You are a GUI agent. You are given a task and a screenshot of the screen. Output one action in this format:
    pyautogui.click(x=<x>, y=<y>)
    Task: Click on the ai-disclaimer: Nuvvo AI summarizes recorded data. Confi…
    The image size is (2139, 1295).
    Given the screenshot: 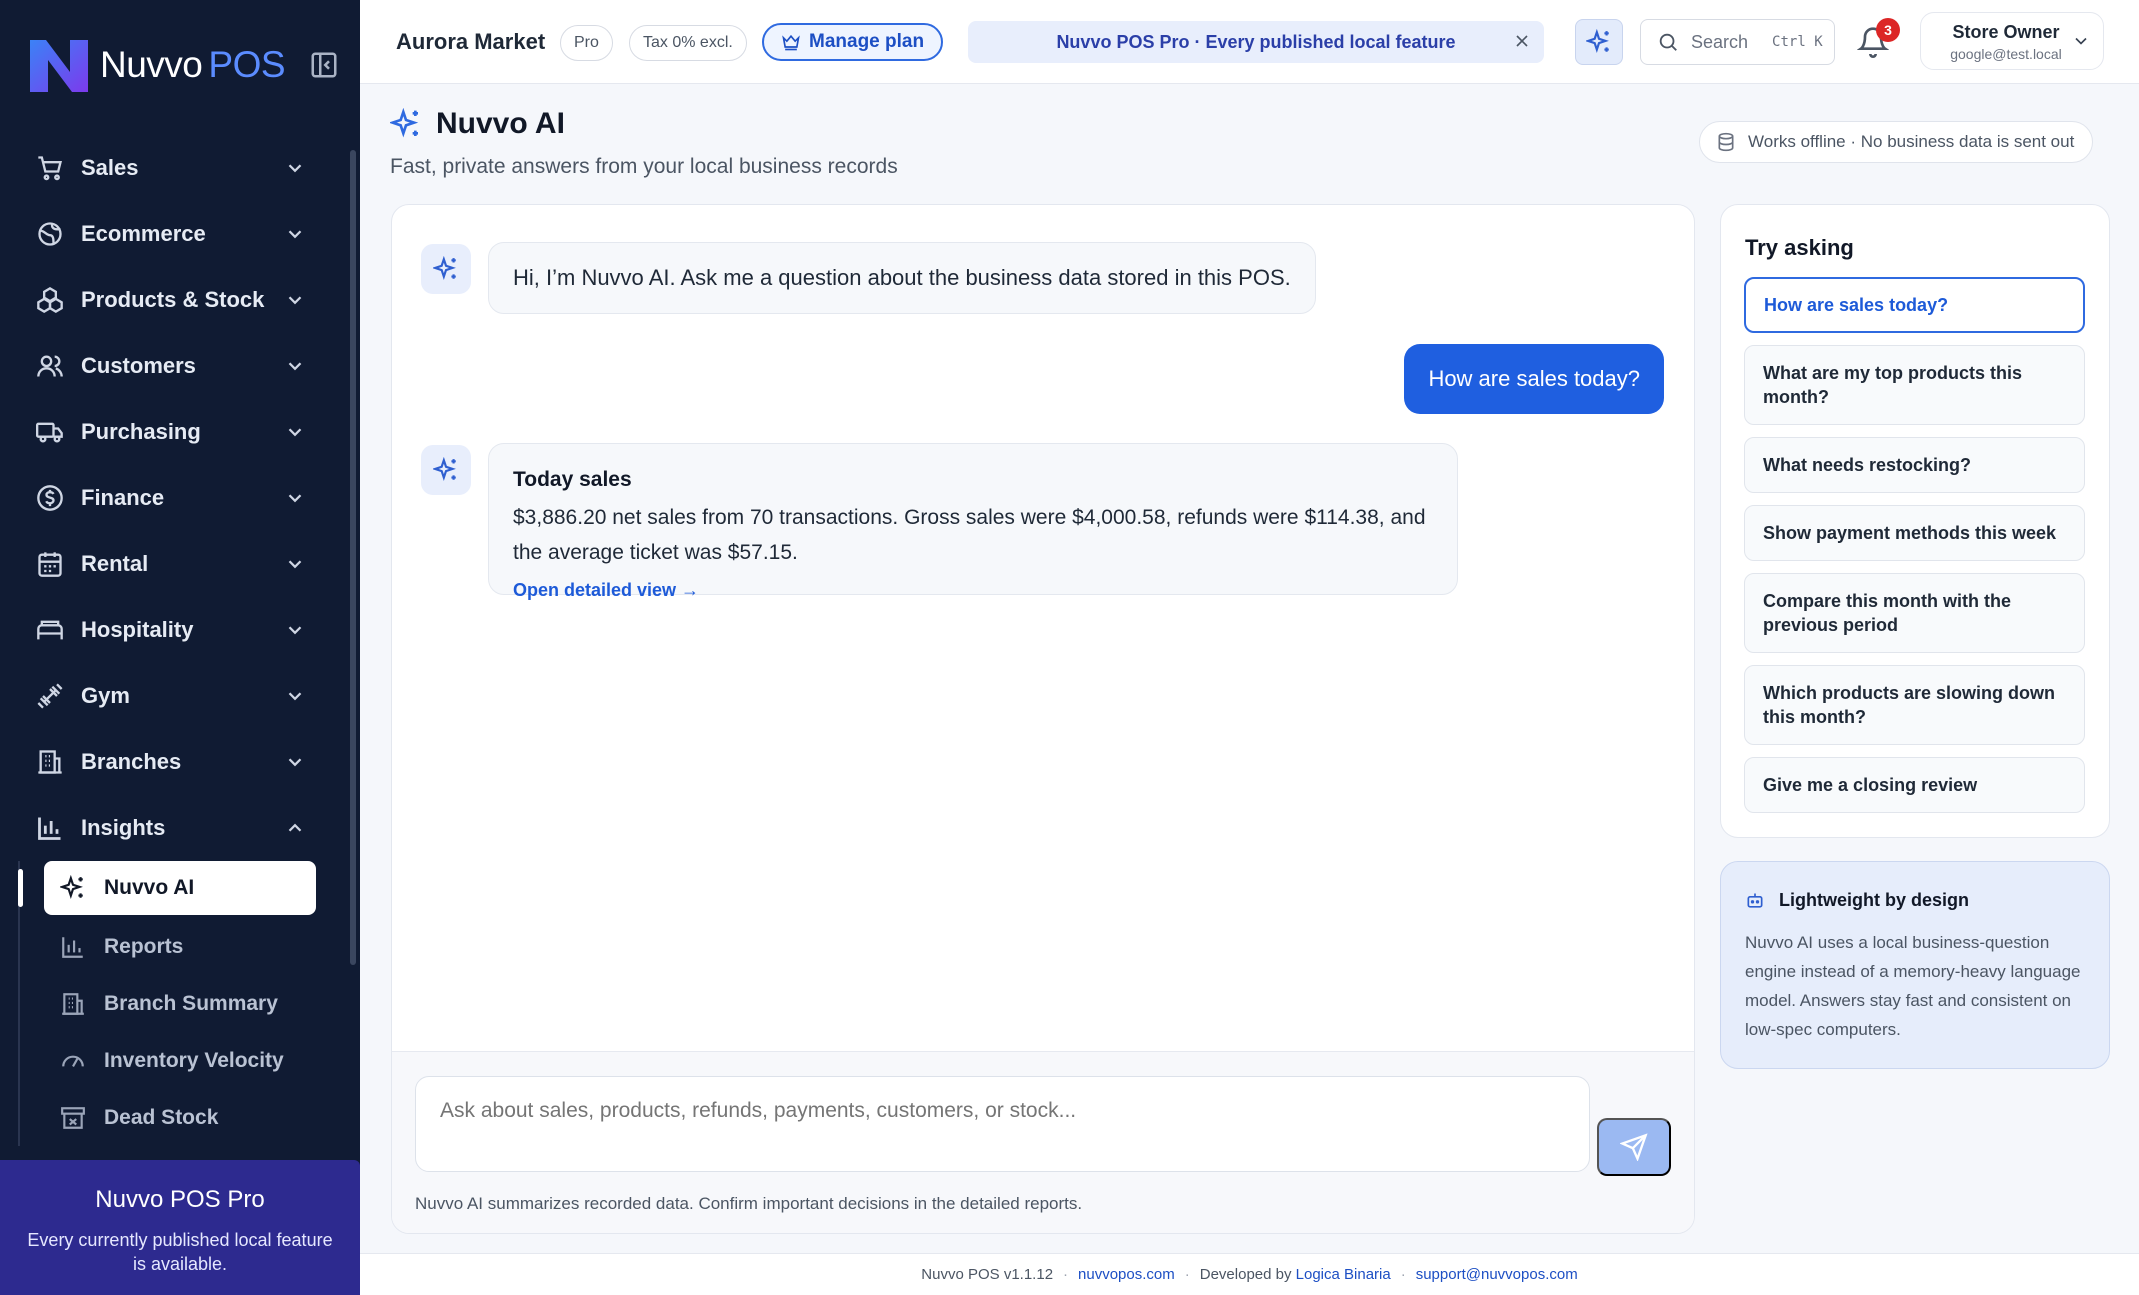 What is the action you would take?
    pyautogui.click(x=749, y=1203)
    